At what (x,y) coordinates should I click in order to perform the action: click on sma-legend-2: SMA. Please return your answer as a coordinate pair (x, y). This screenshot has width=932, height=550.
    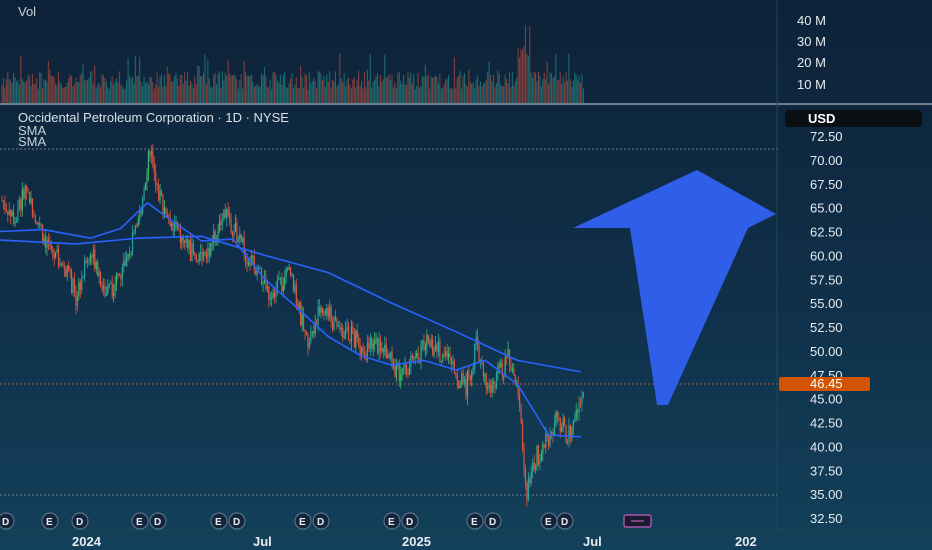
    Looking at the image, I should click on (32, 141).